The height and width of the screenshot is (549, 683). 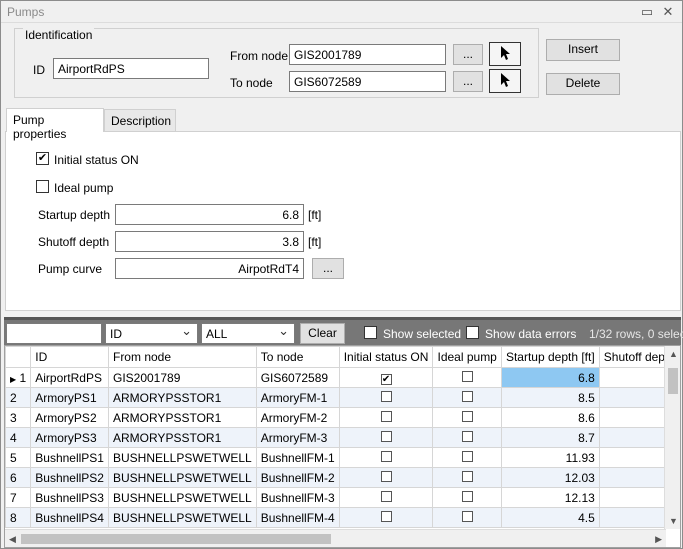 What do you see at coordinates (673, 521) in the screenshot?
I see `scroll-down-icon: ▼` at bounding box center [673, 521].